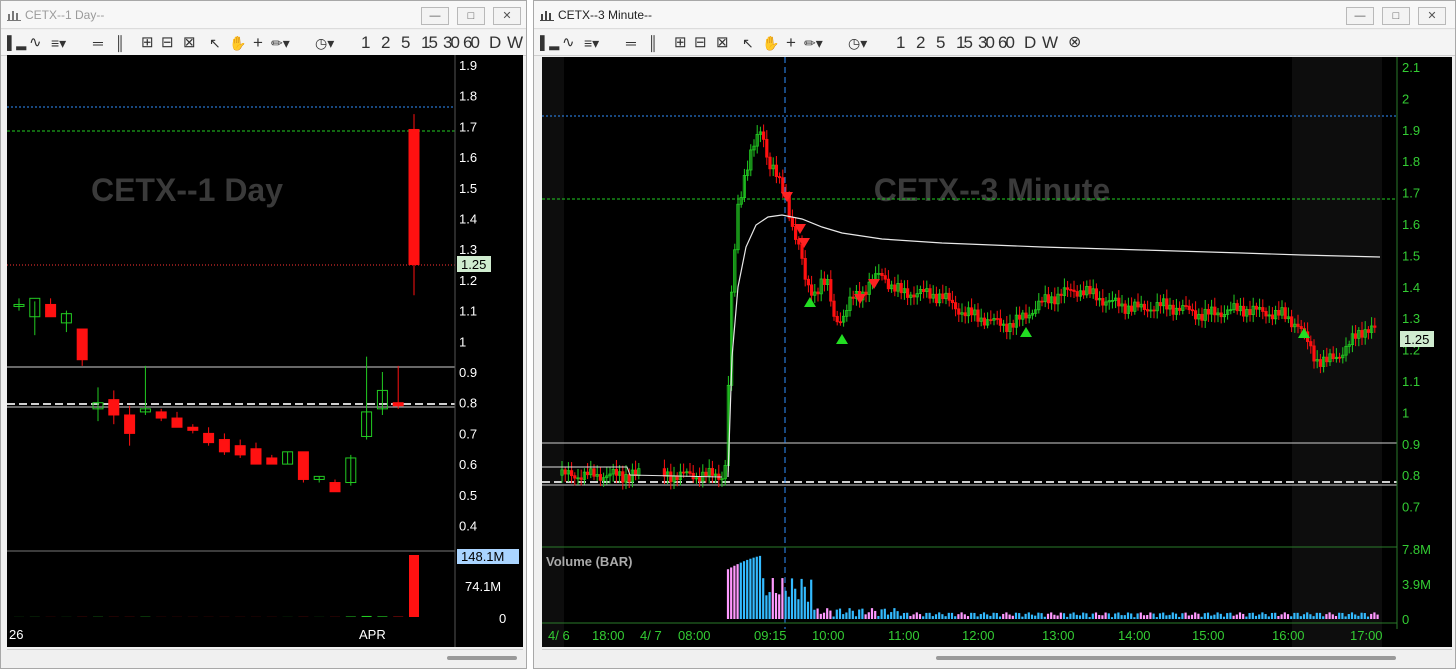 This screenshot has height=669, width=1456. What do you see at coordinates (468, 403) in the screenshot?
I see `price-tick-label: 0.8` at bounding box center [468, 403].